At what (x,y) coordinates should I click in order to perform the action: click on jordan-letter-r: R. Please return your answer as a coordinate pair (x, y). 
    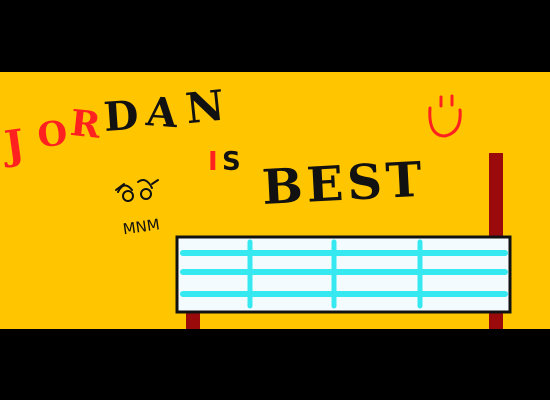
    Looking at the image, I should click on (85, 124).